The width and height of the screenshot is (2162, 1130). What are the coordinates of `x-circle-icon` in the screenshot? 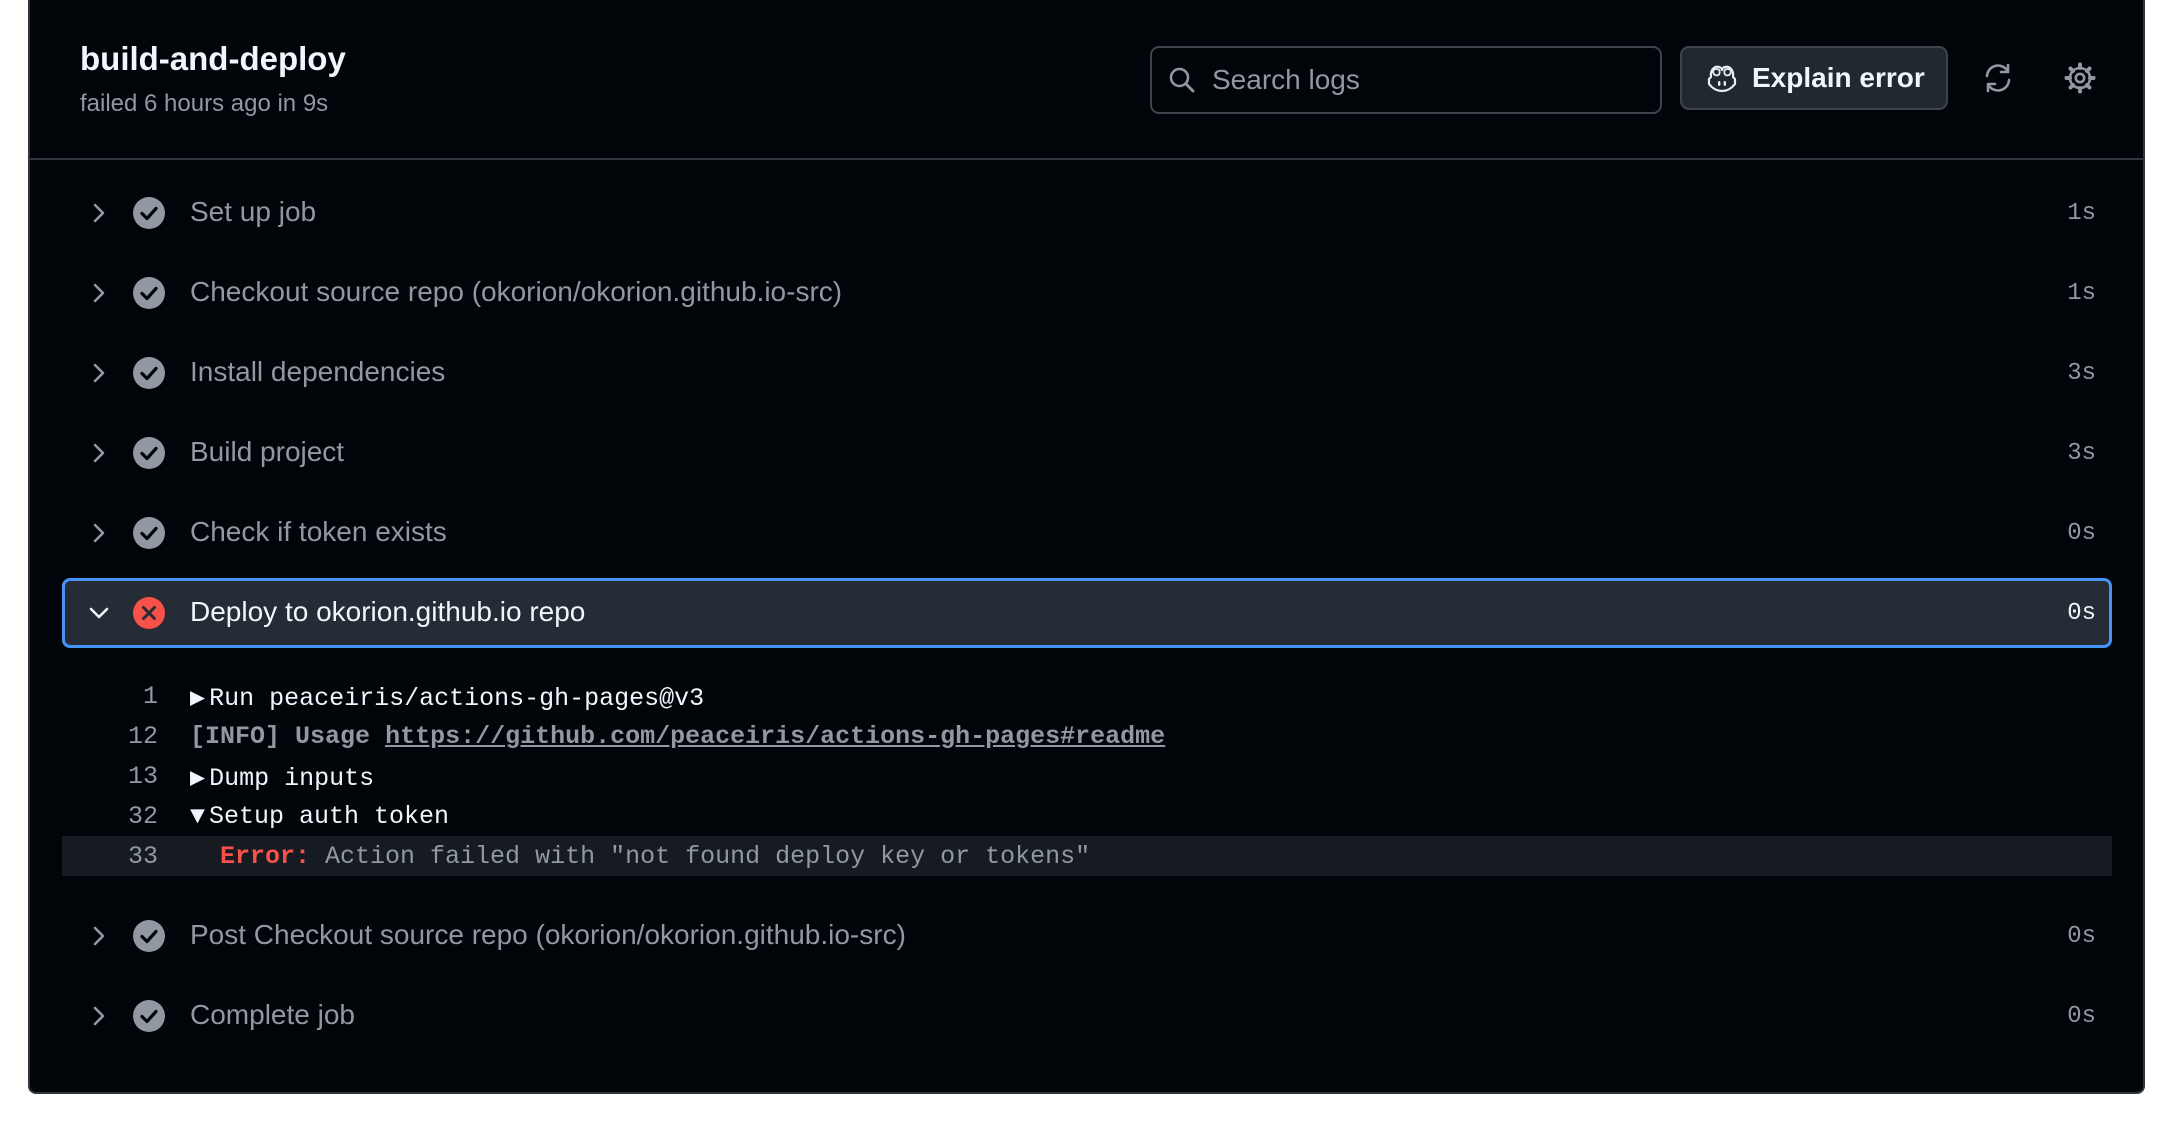 It's located at (149, 613).